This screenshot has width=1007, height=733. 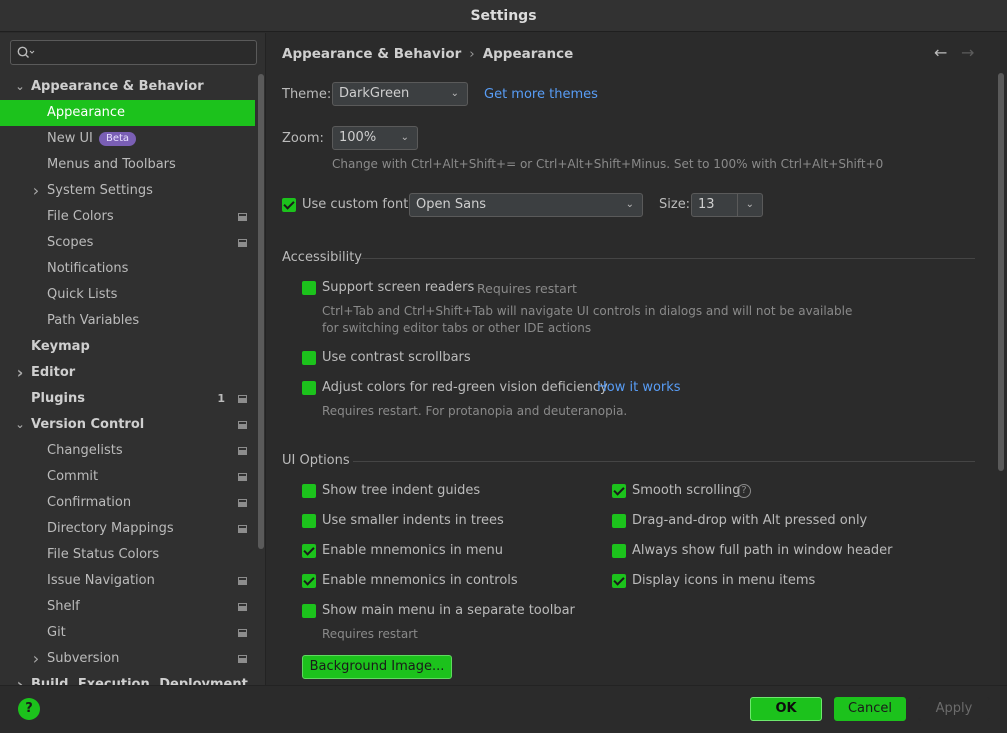 I want to click on custom-font-label: Use custom font:, so click(x=357, y=204).